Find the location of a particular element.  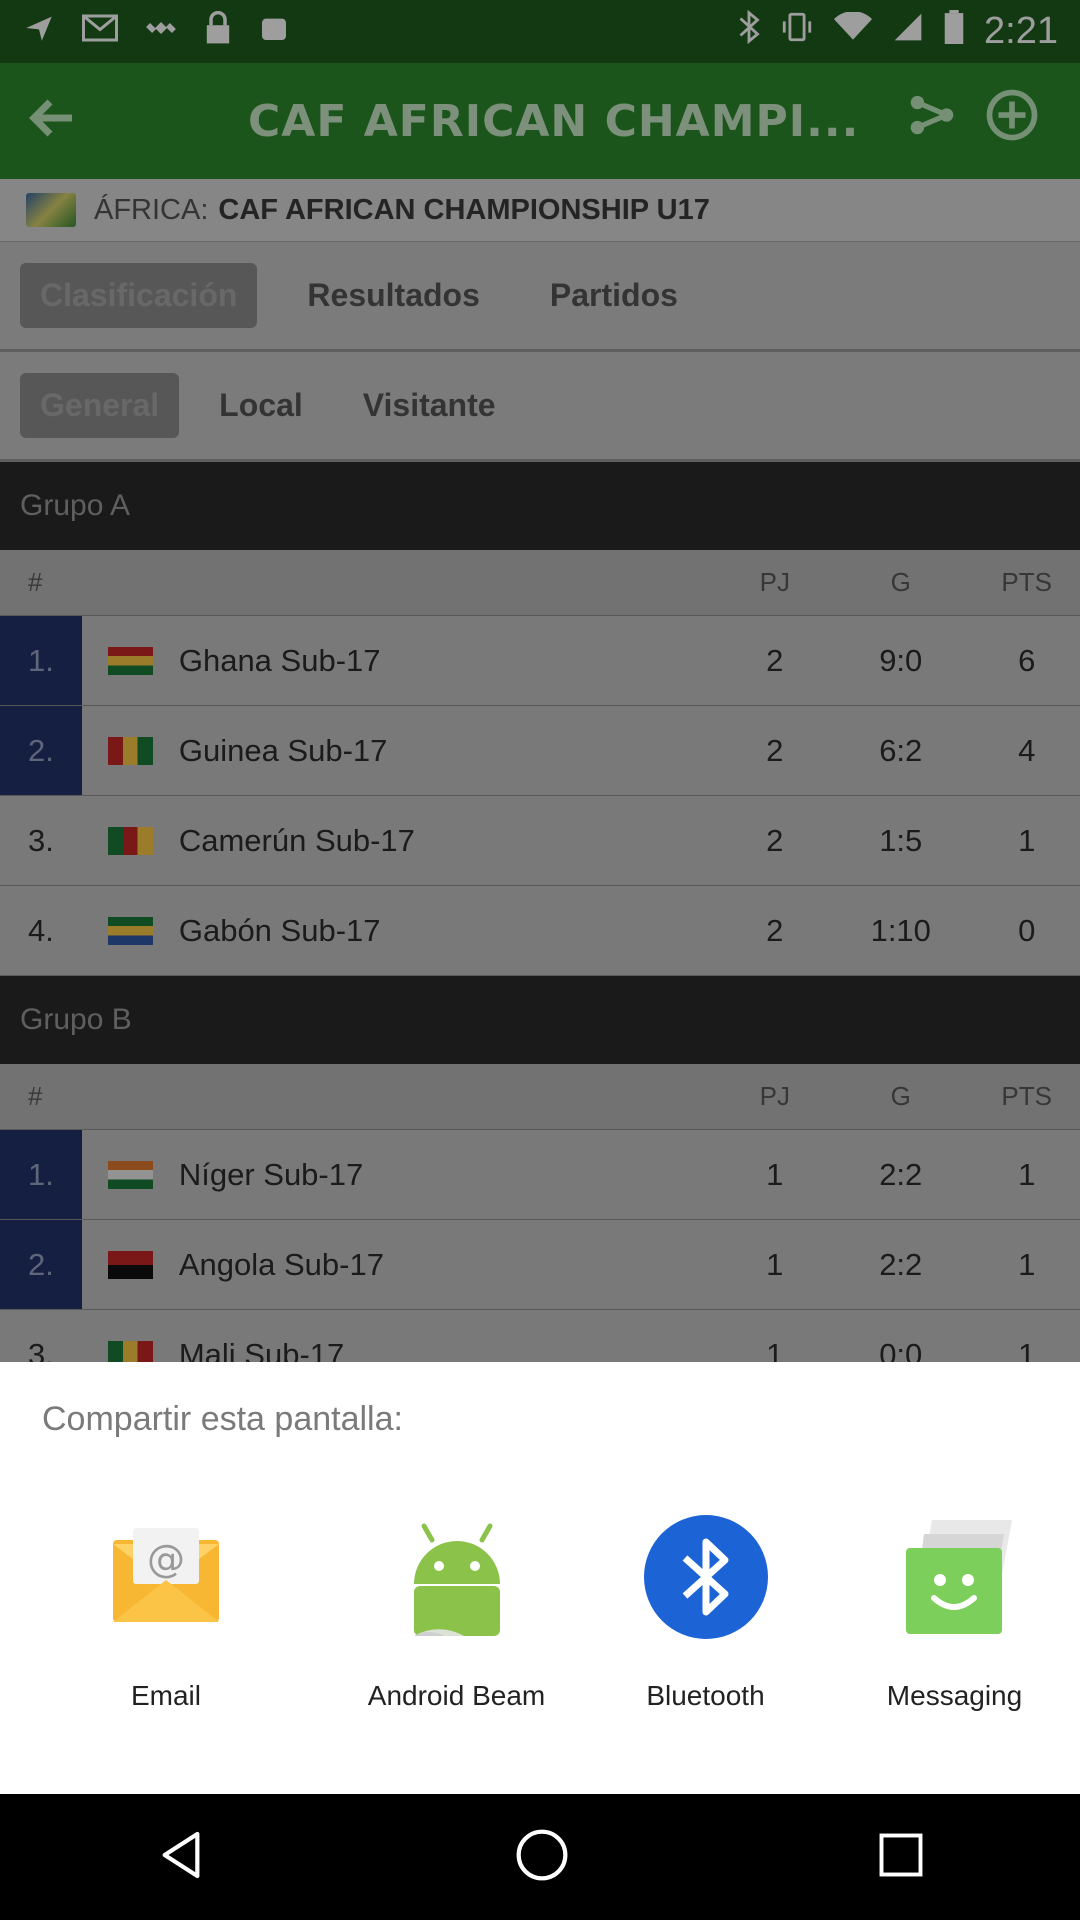

share-target-android-beam: Android Beam is located at coordinates (456, 1613).